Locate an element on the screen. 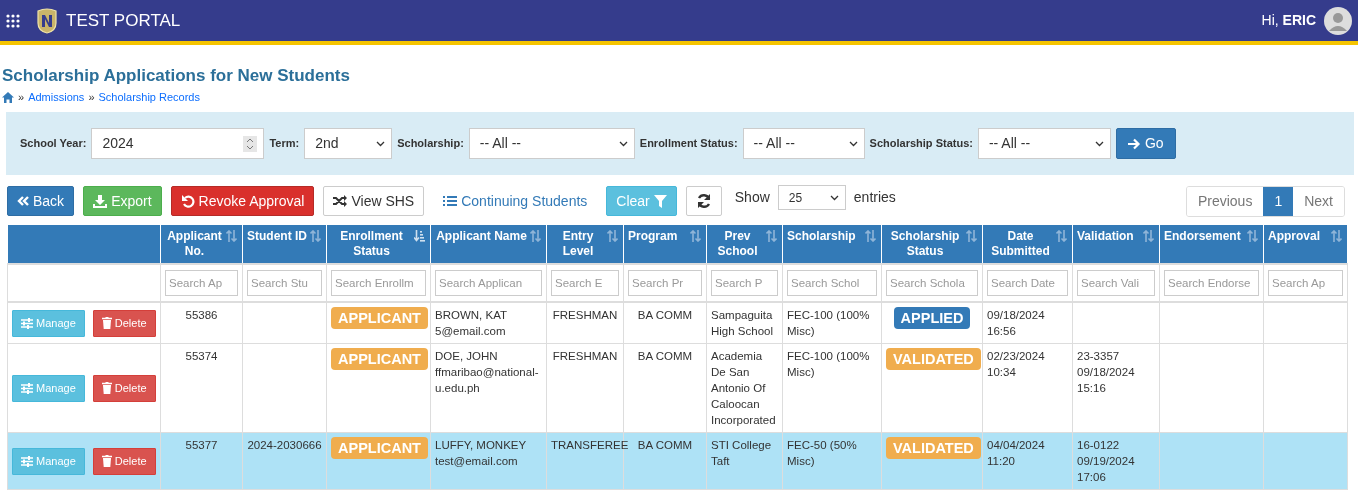  column-header: Endorsement is located at coordinates (1211, 244).